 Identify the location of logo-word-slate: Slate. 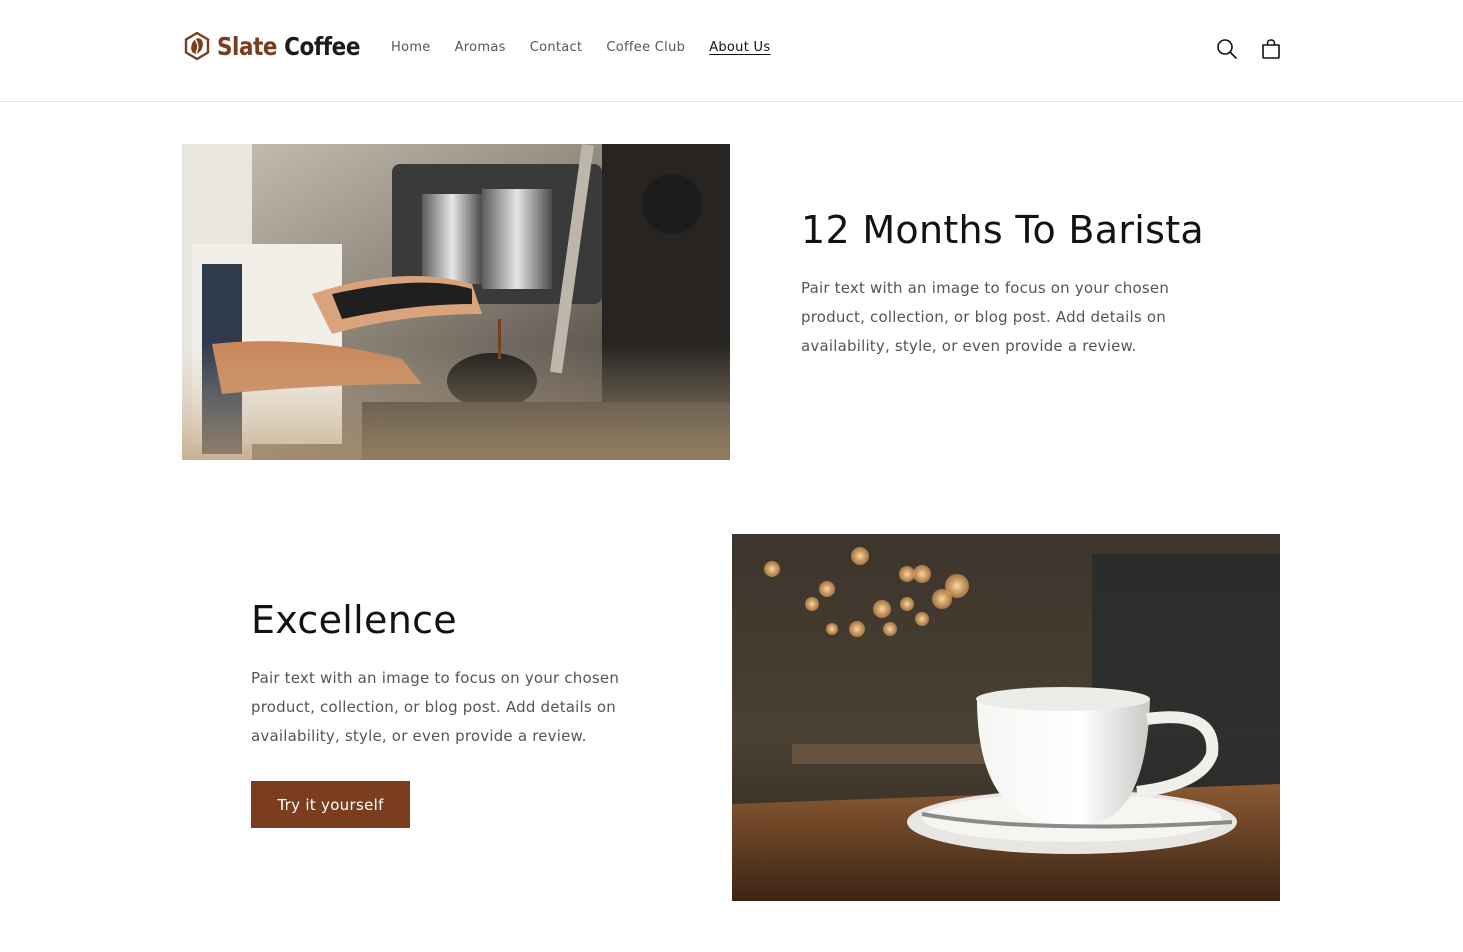
(247, 46).